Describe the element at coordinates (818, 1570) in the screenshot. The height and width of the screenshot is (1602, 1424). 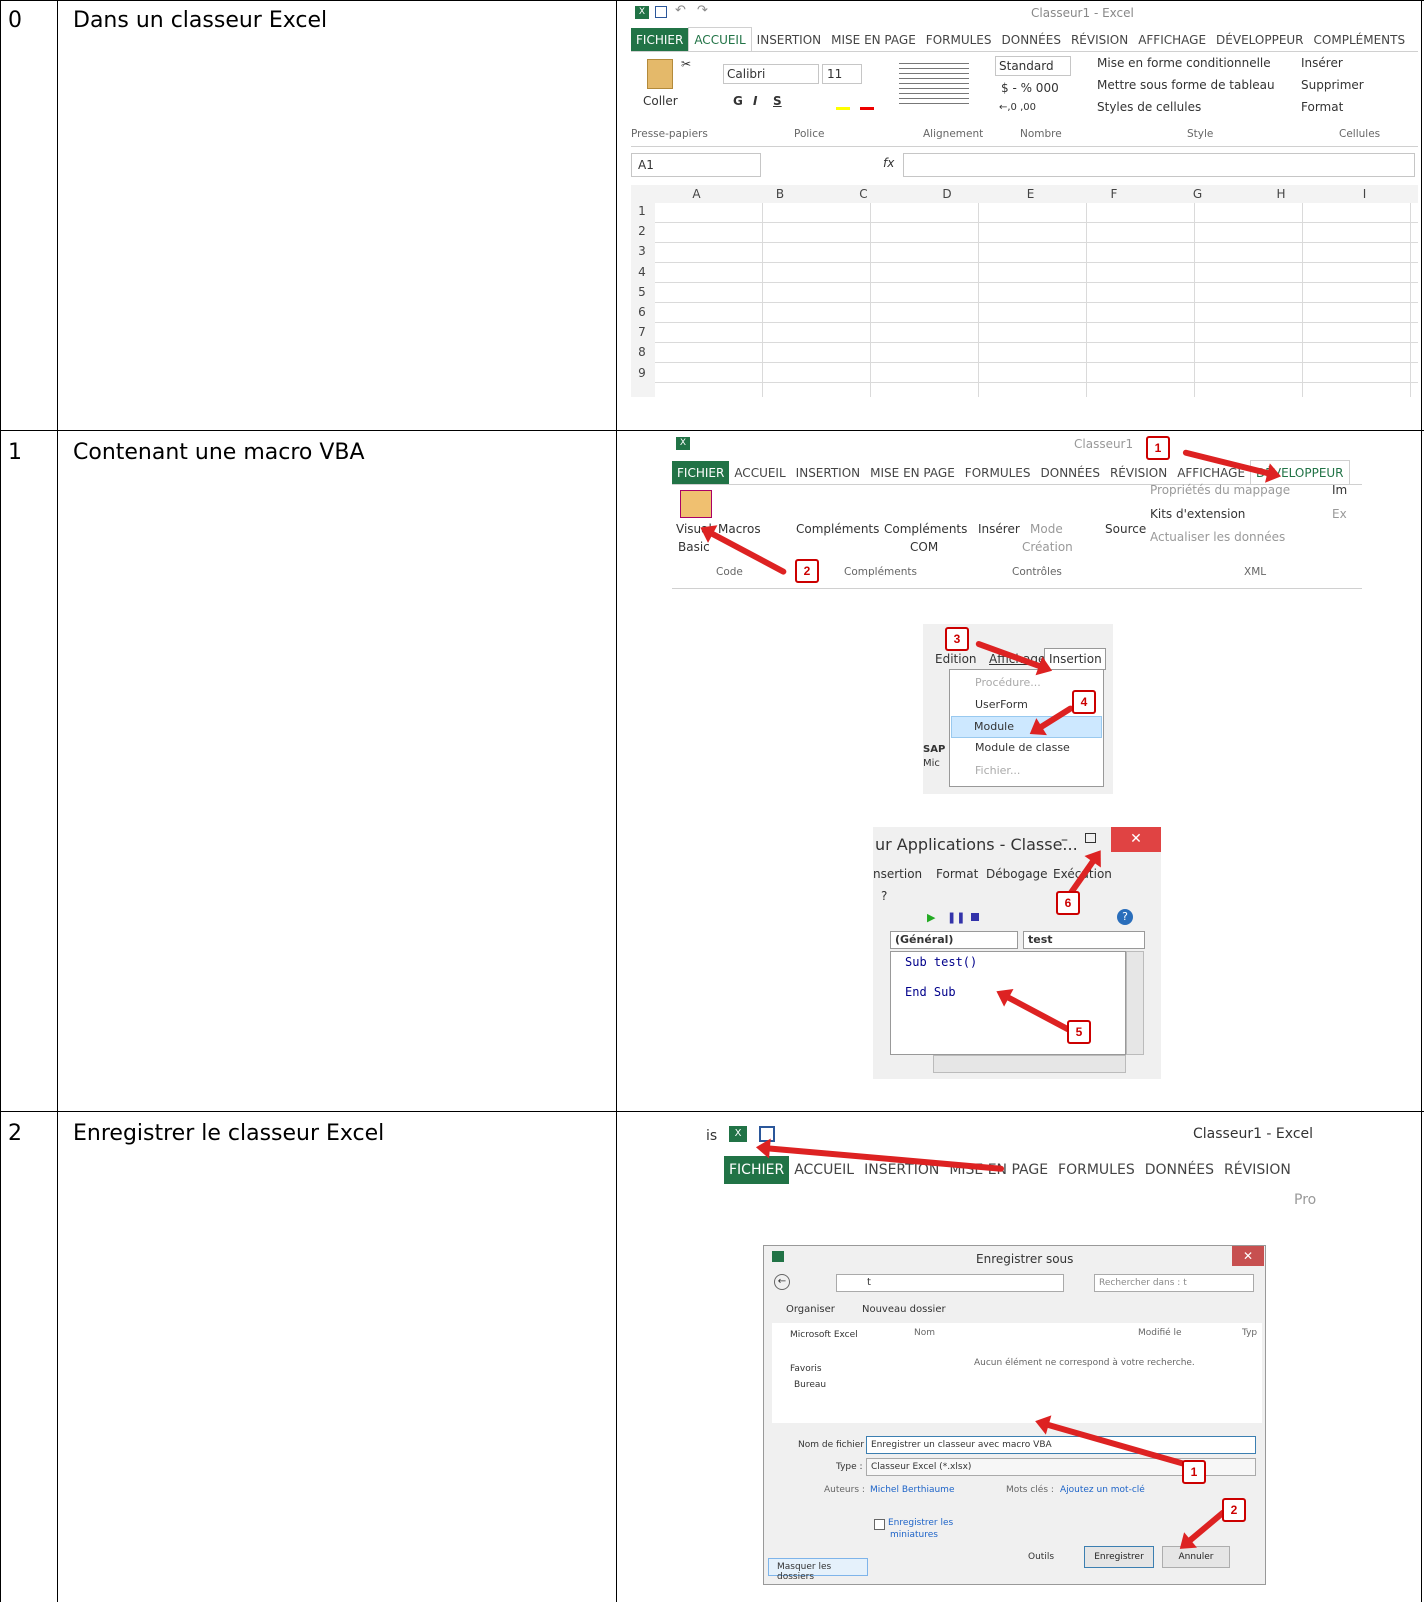
I see `hide-folders-button: Masquer les dossiers` at that location.